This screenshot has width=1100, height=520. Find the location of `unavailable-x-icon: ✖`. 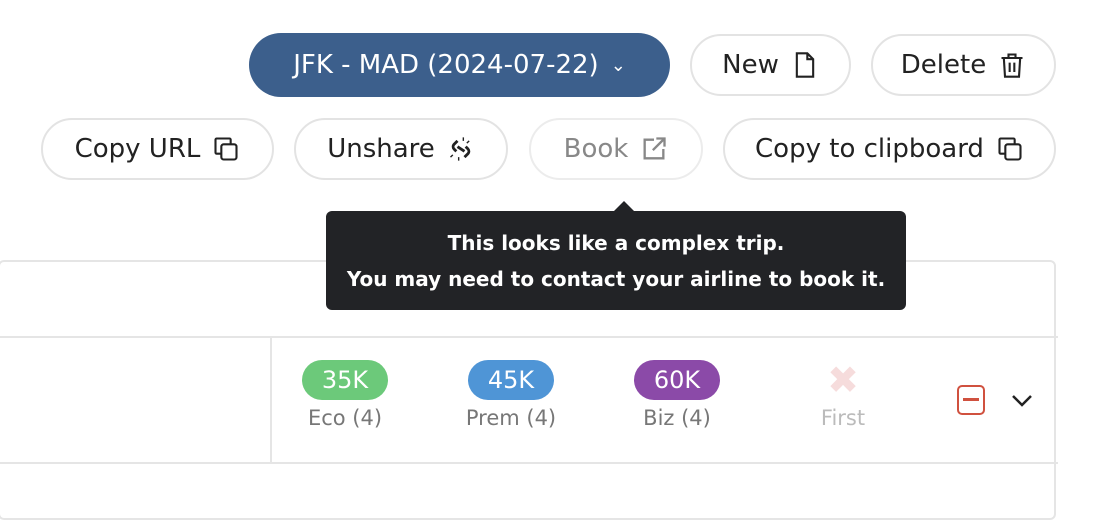

unavailable-x-icon: ✖ is located at coordinates (843, 380).